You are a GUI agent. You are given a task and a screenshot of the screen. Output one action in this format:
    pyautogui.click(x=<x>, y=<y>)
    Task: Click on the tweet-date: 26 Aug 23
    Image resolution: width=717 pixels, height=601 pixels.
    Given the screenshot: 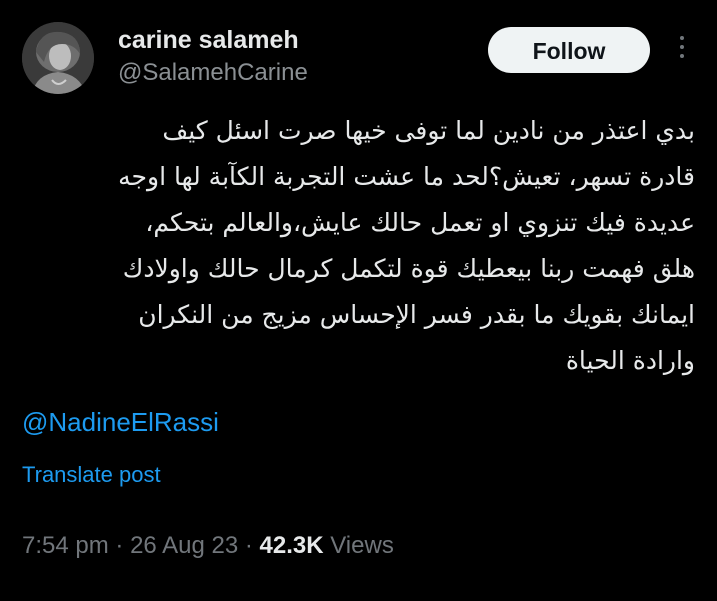 What is the action you would take?
    pyautogui.click(x=184, y=545)
    